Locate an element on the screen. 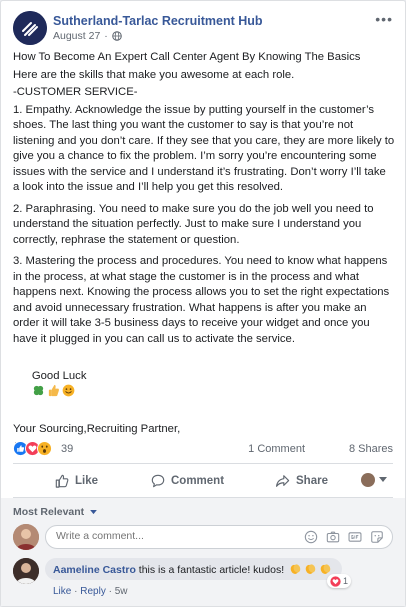  love-reaction-icon is located at coordinates (335, 581).